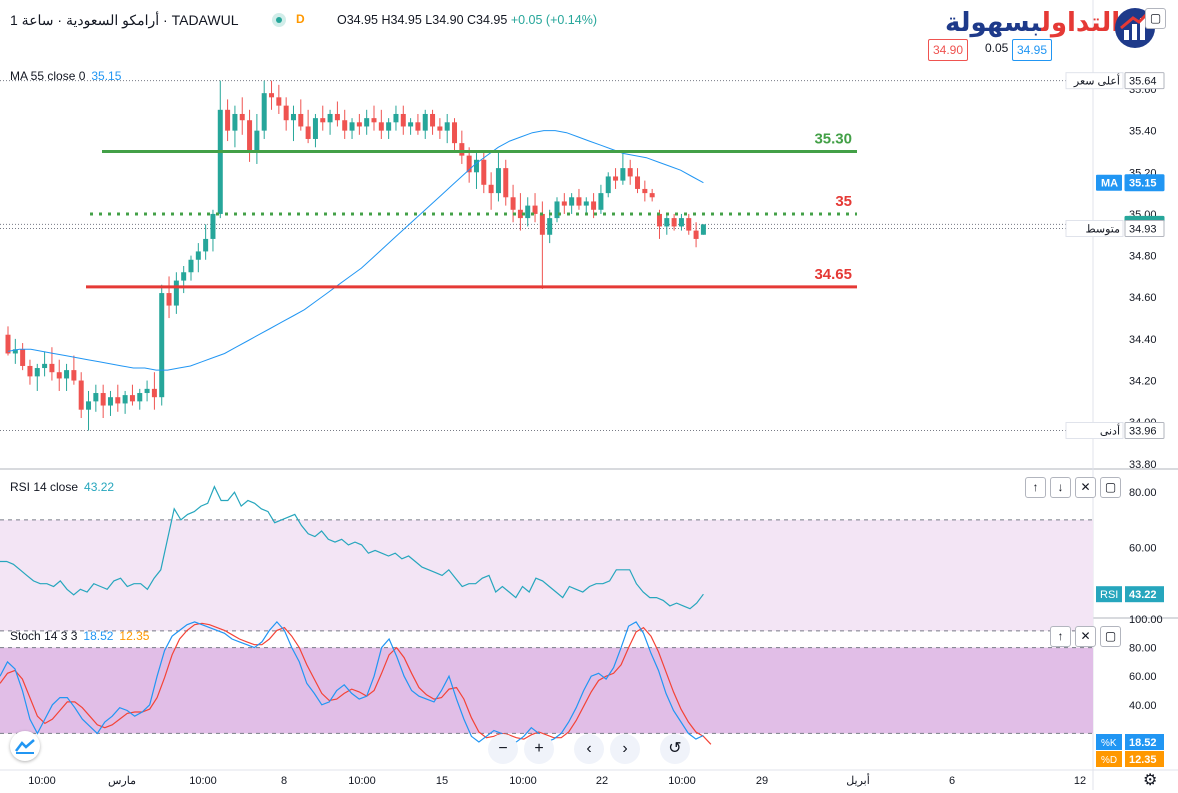  What do you see at coordinates (503, 749) in the screenshot?
I see `zoom-out-button: −` at bounding box center [503, 749].